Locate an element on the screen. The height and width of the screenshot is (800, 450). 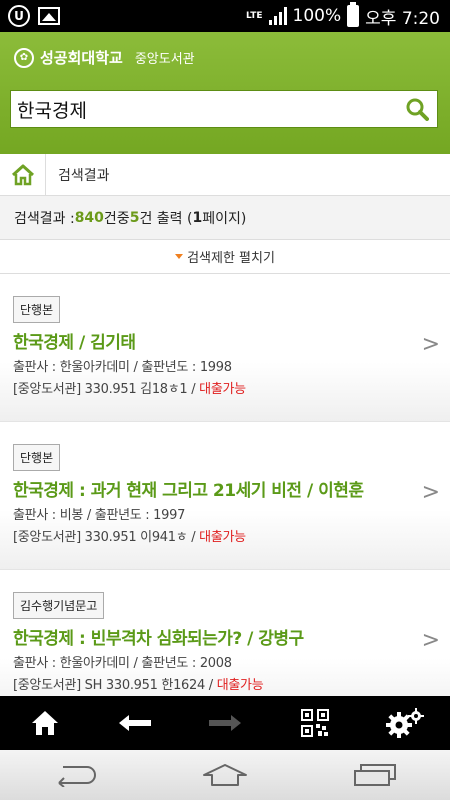
university-logo: ✿ 성공회대학교 중앙도서관 is located at coordinates (104, 57).